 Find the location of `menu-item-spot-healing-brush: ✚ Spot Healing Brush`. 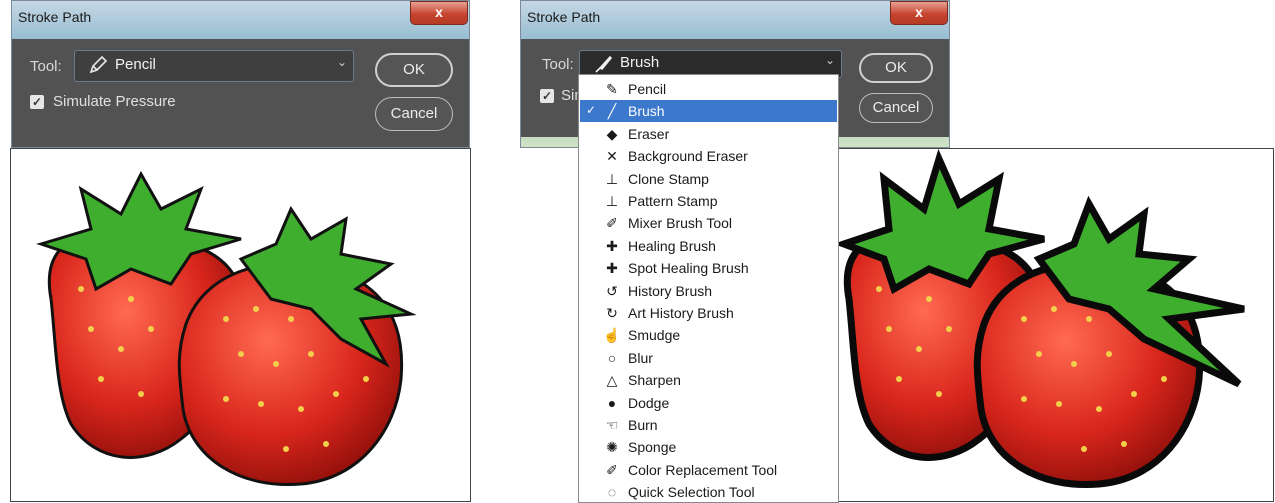

menu-item-spot-healing-brush: ✚ Spot Healing Brush is located at coordinates (708, 268).